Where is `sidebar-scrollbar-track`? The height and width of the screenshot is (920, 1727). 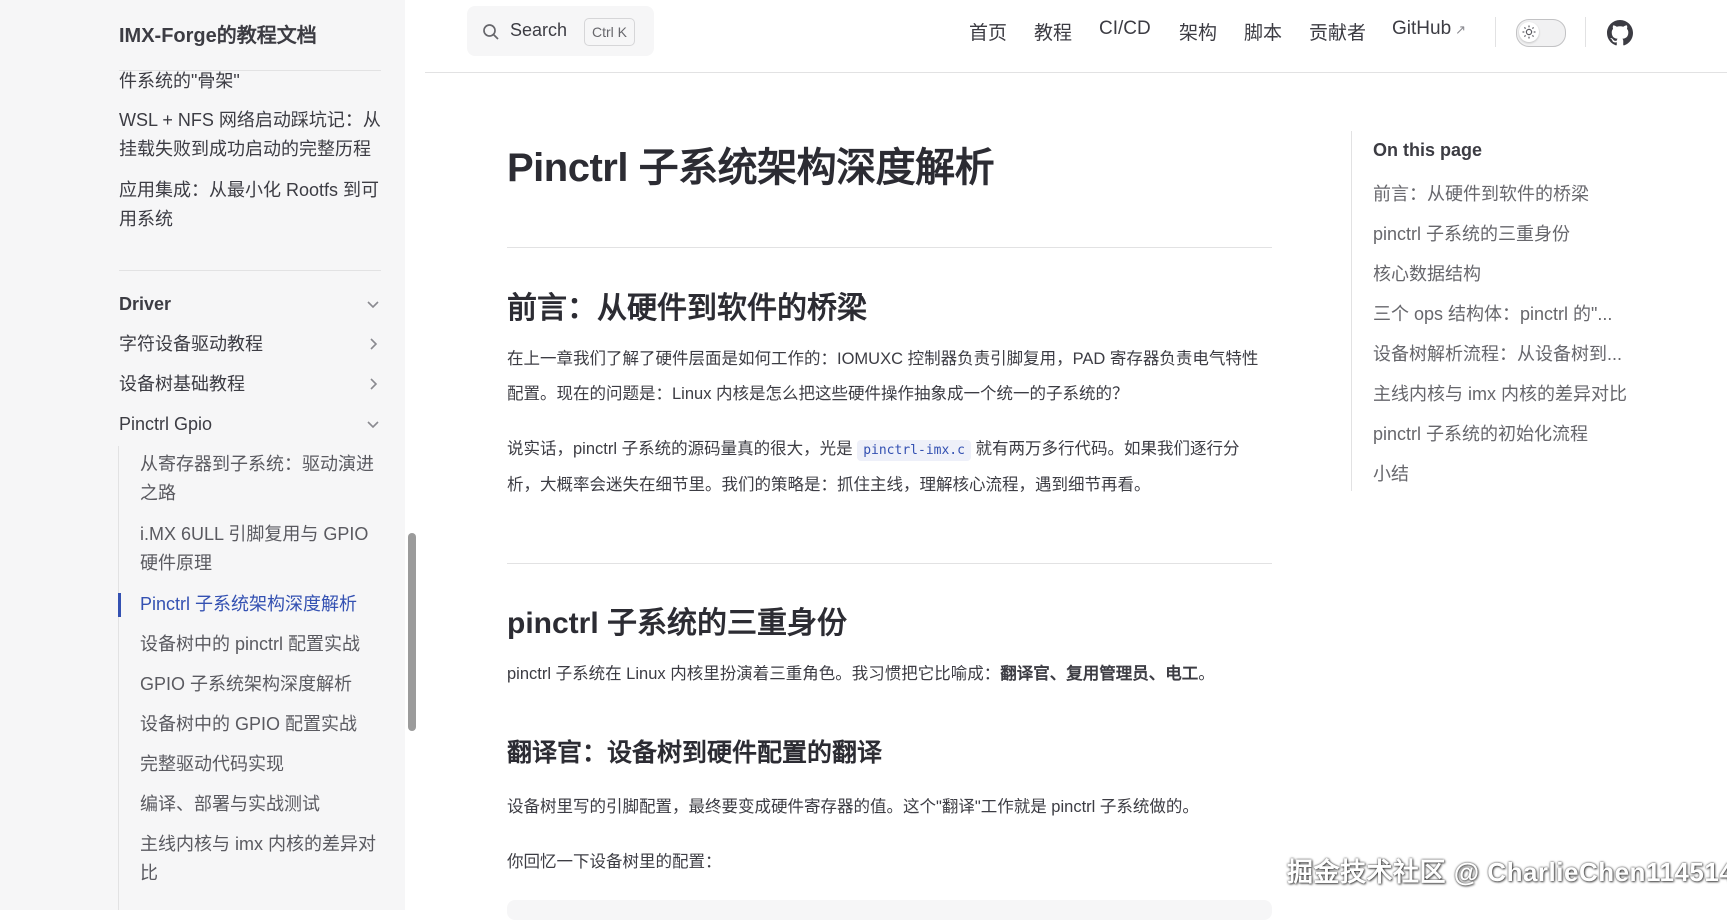
sidebar-scrollbar-track is located at coordinates (415, 455).